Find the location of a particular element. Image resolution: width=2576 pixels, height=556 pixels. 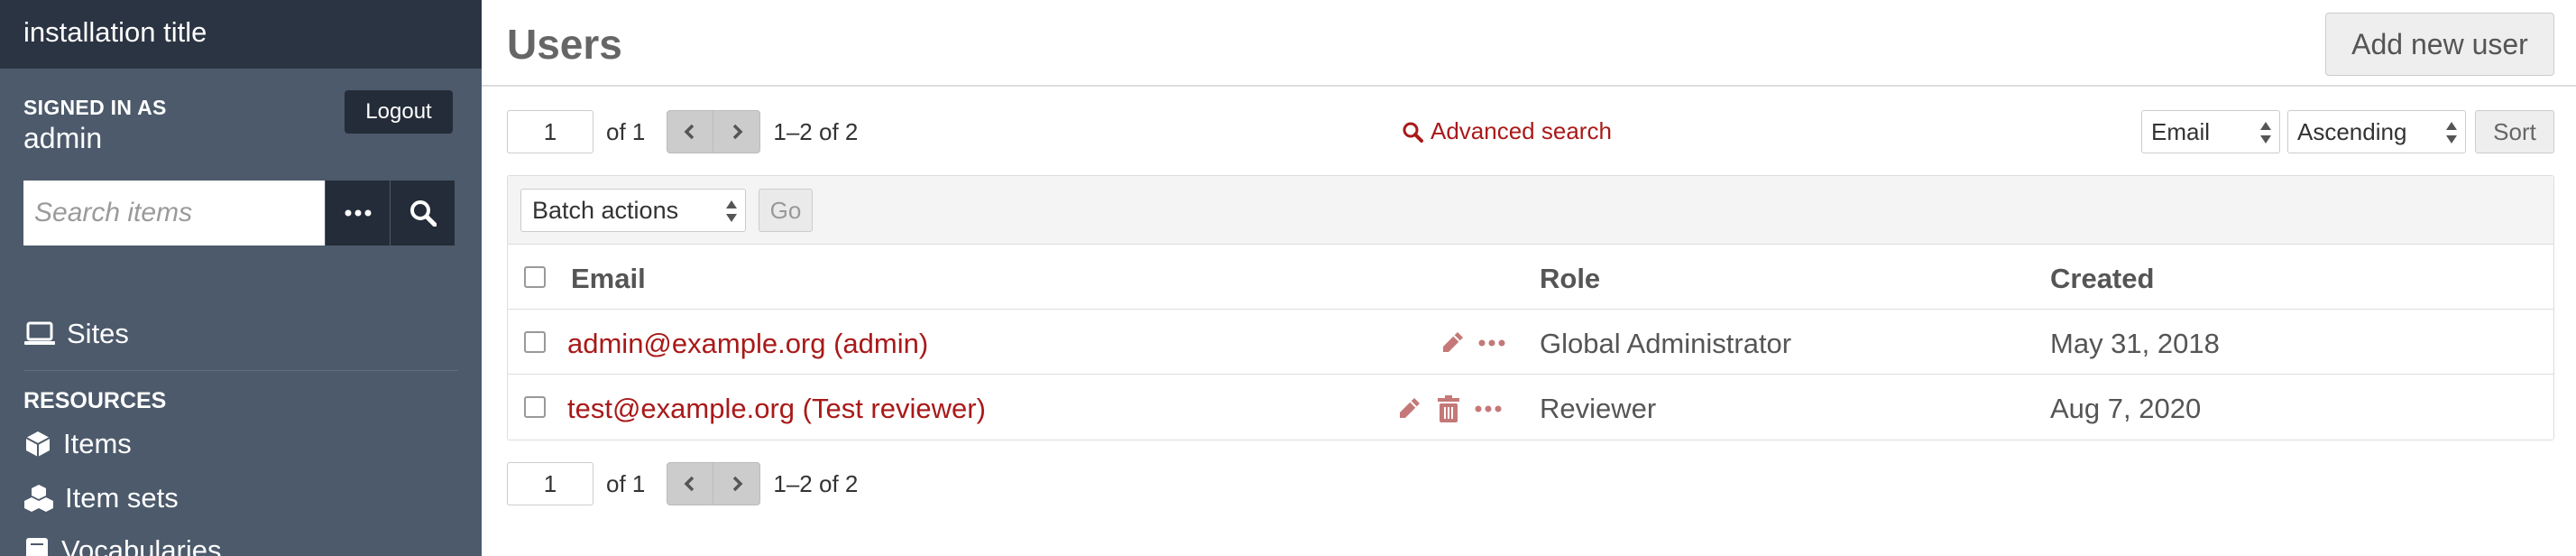

search-options-button is located at coordinates (357, 213).